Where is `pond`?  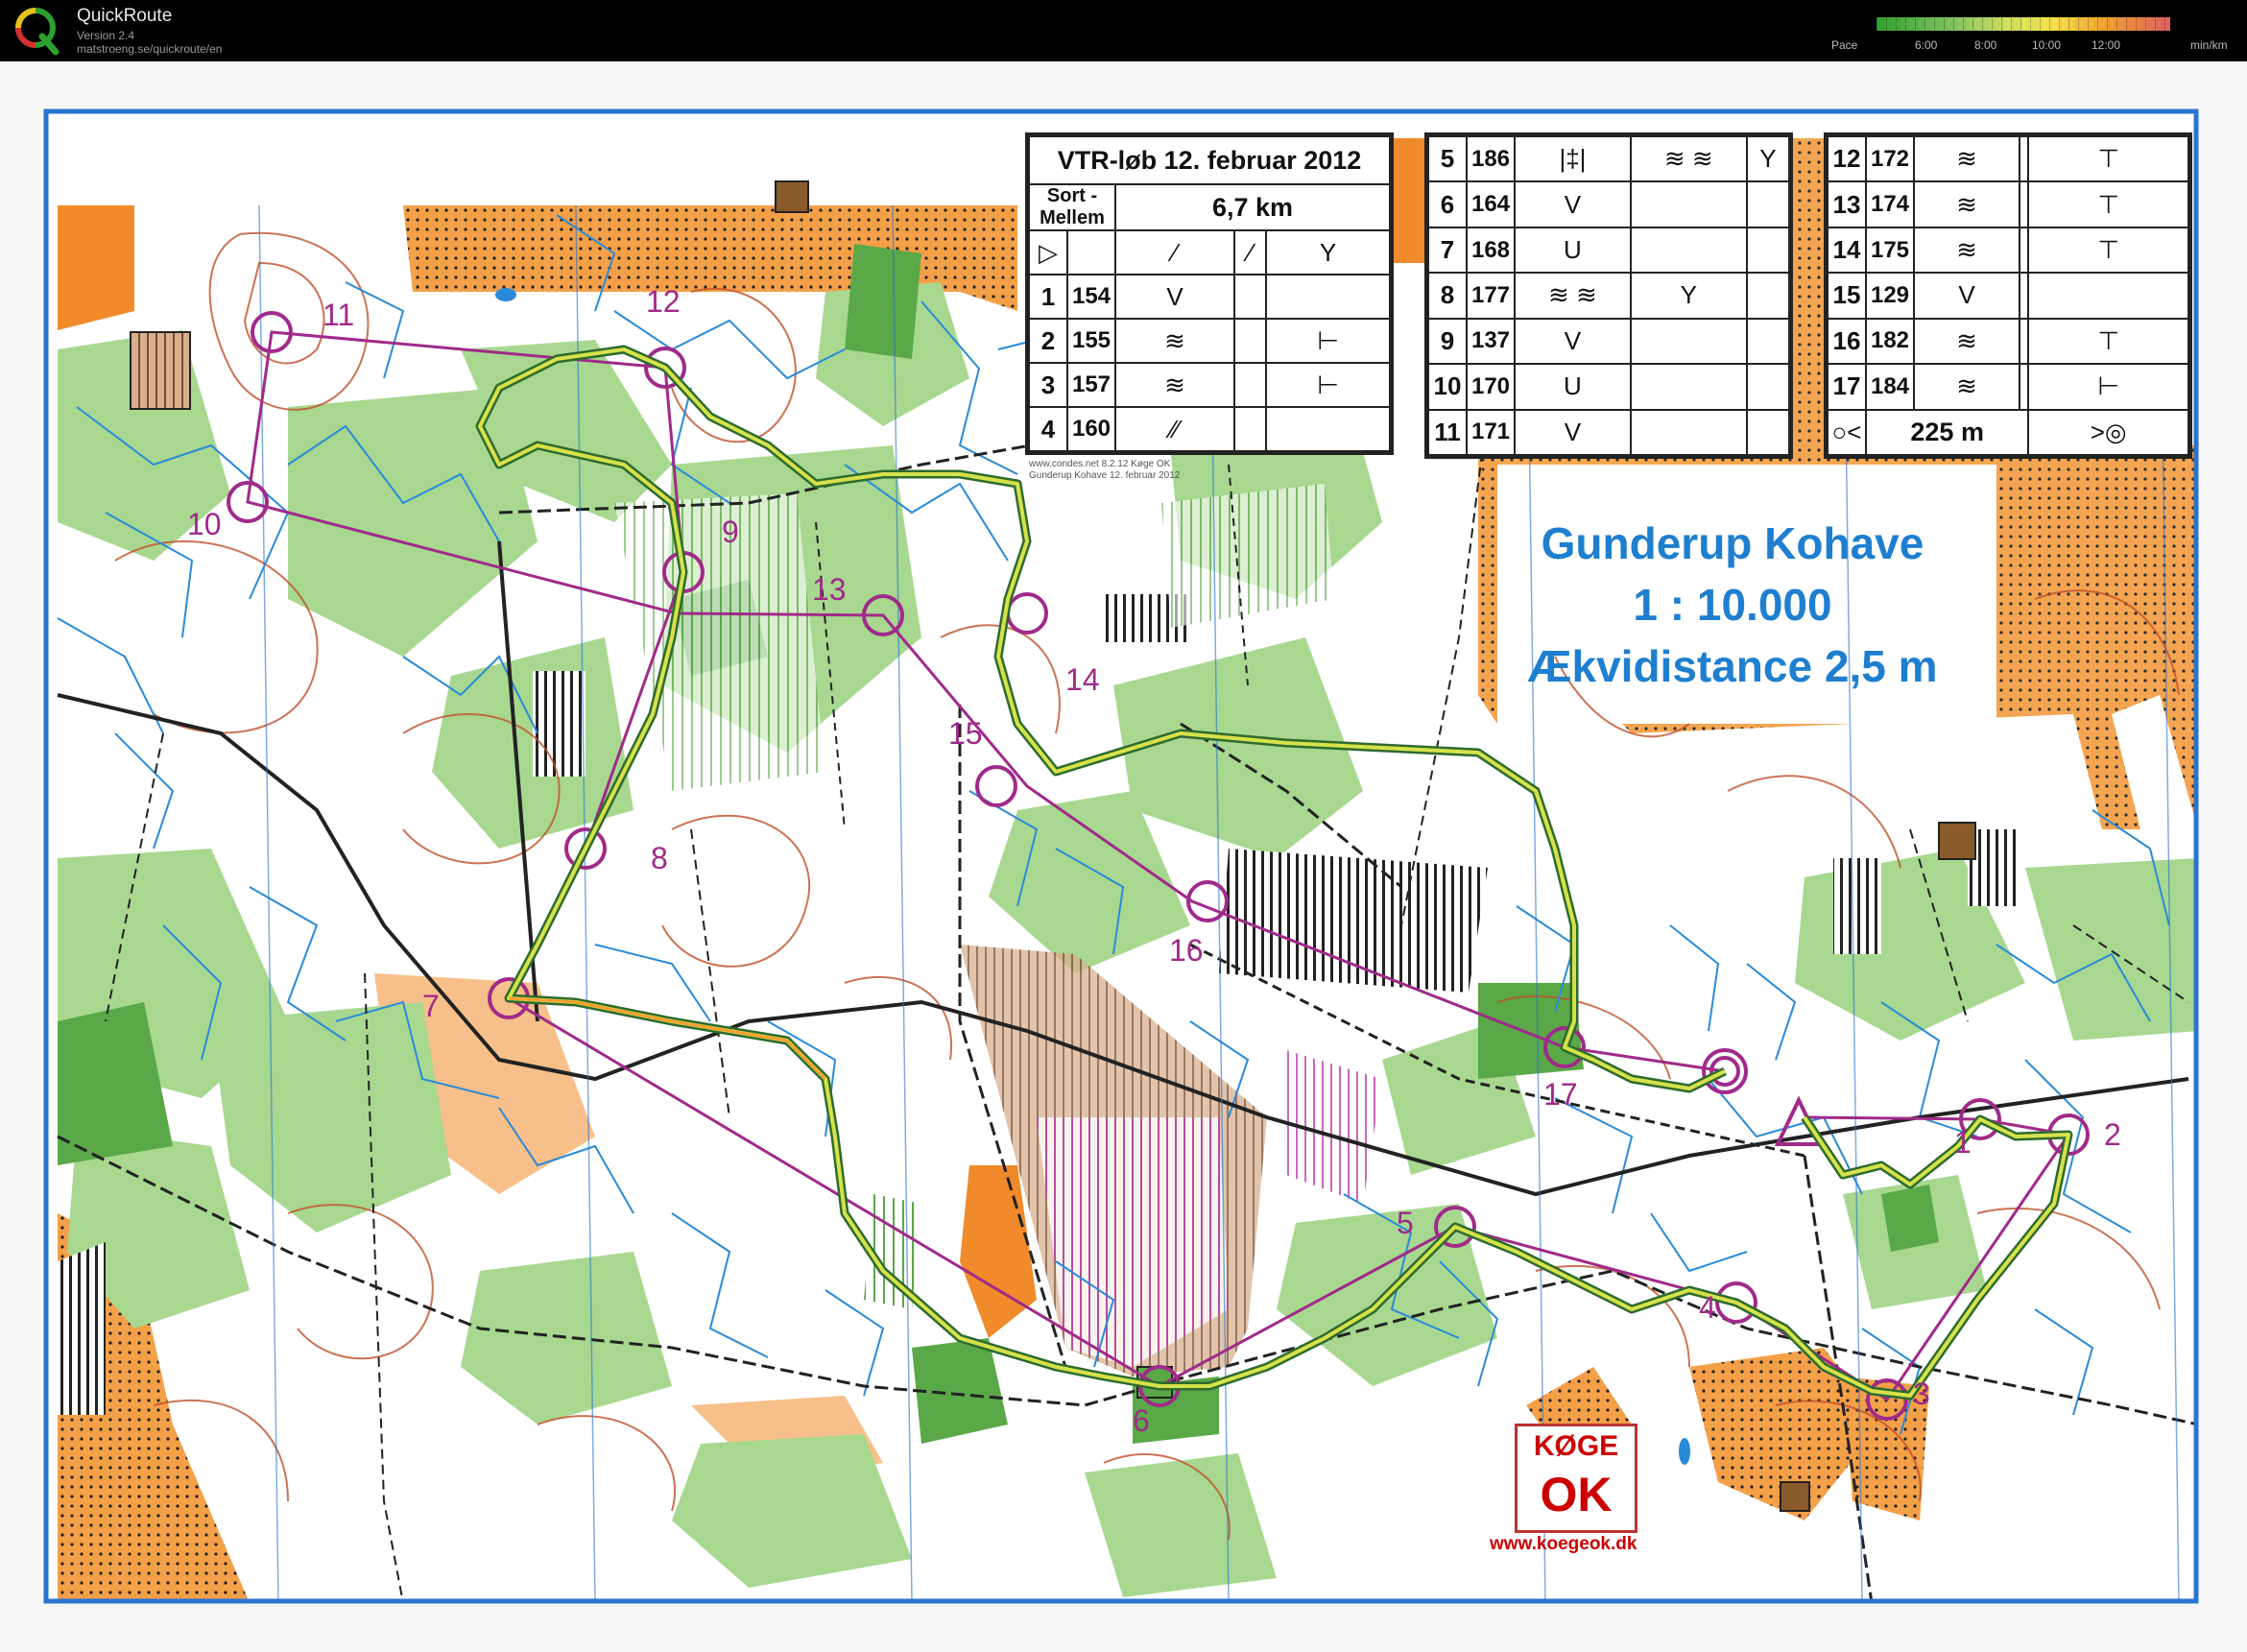 pond is located at coordinates (505, 294).